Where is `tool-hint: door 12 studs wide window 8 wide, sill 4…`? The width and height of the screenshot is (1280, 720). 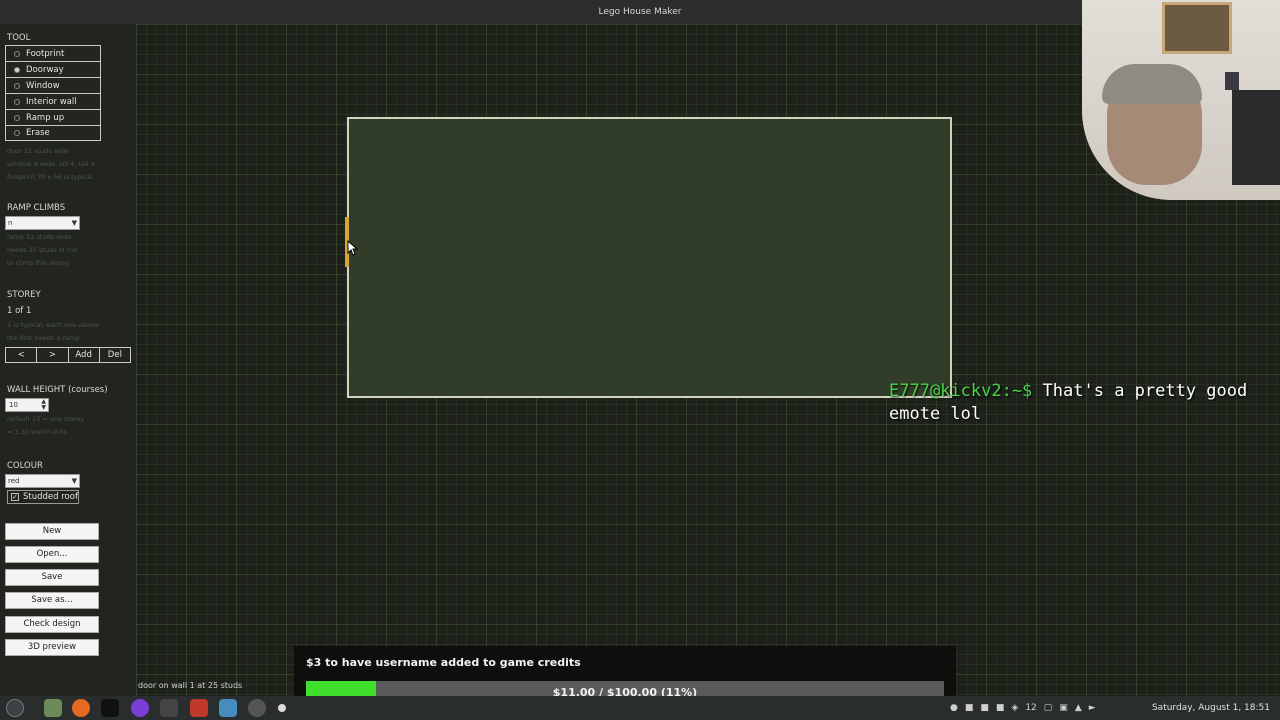 tool-hint: door 12 studs wide window 8 wide, sill 4… is located at coordinates (51, 164).